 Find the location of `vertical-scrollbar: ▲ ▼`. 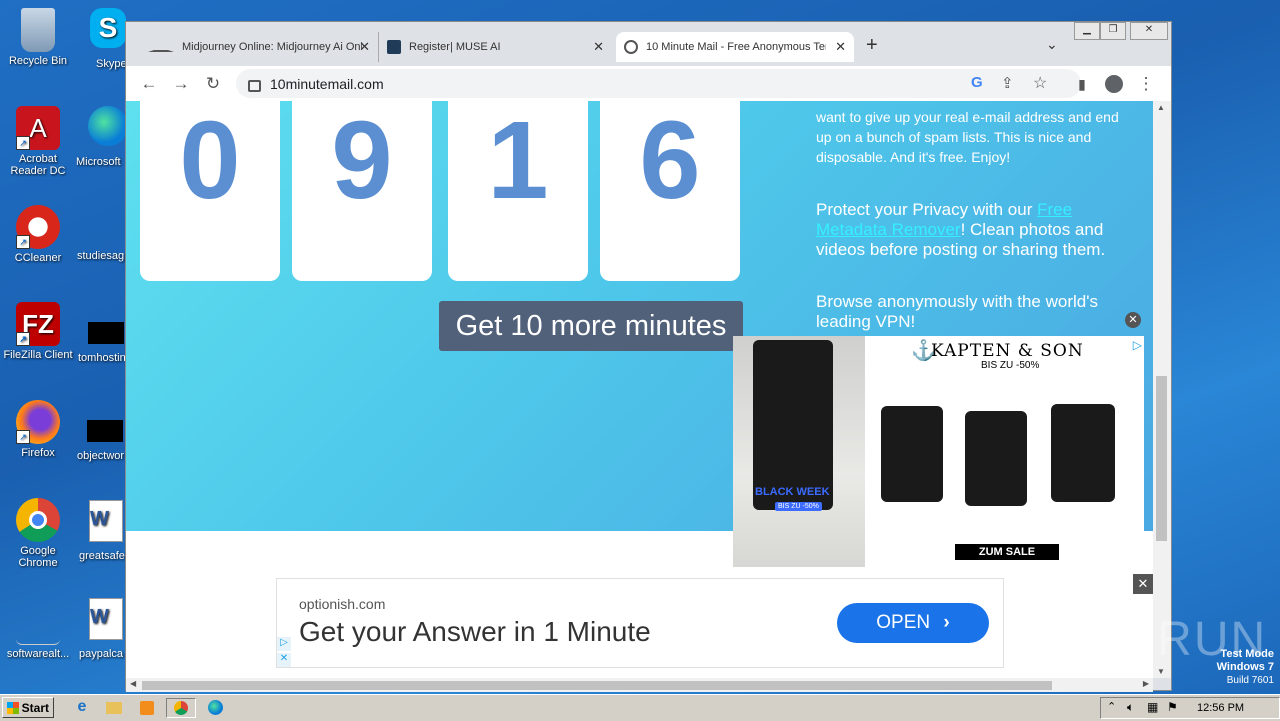

vertical-scrollbar: ▲ ▼ is located at coordinates (1162, 389).